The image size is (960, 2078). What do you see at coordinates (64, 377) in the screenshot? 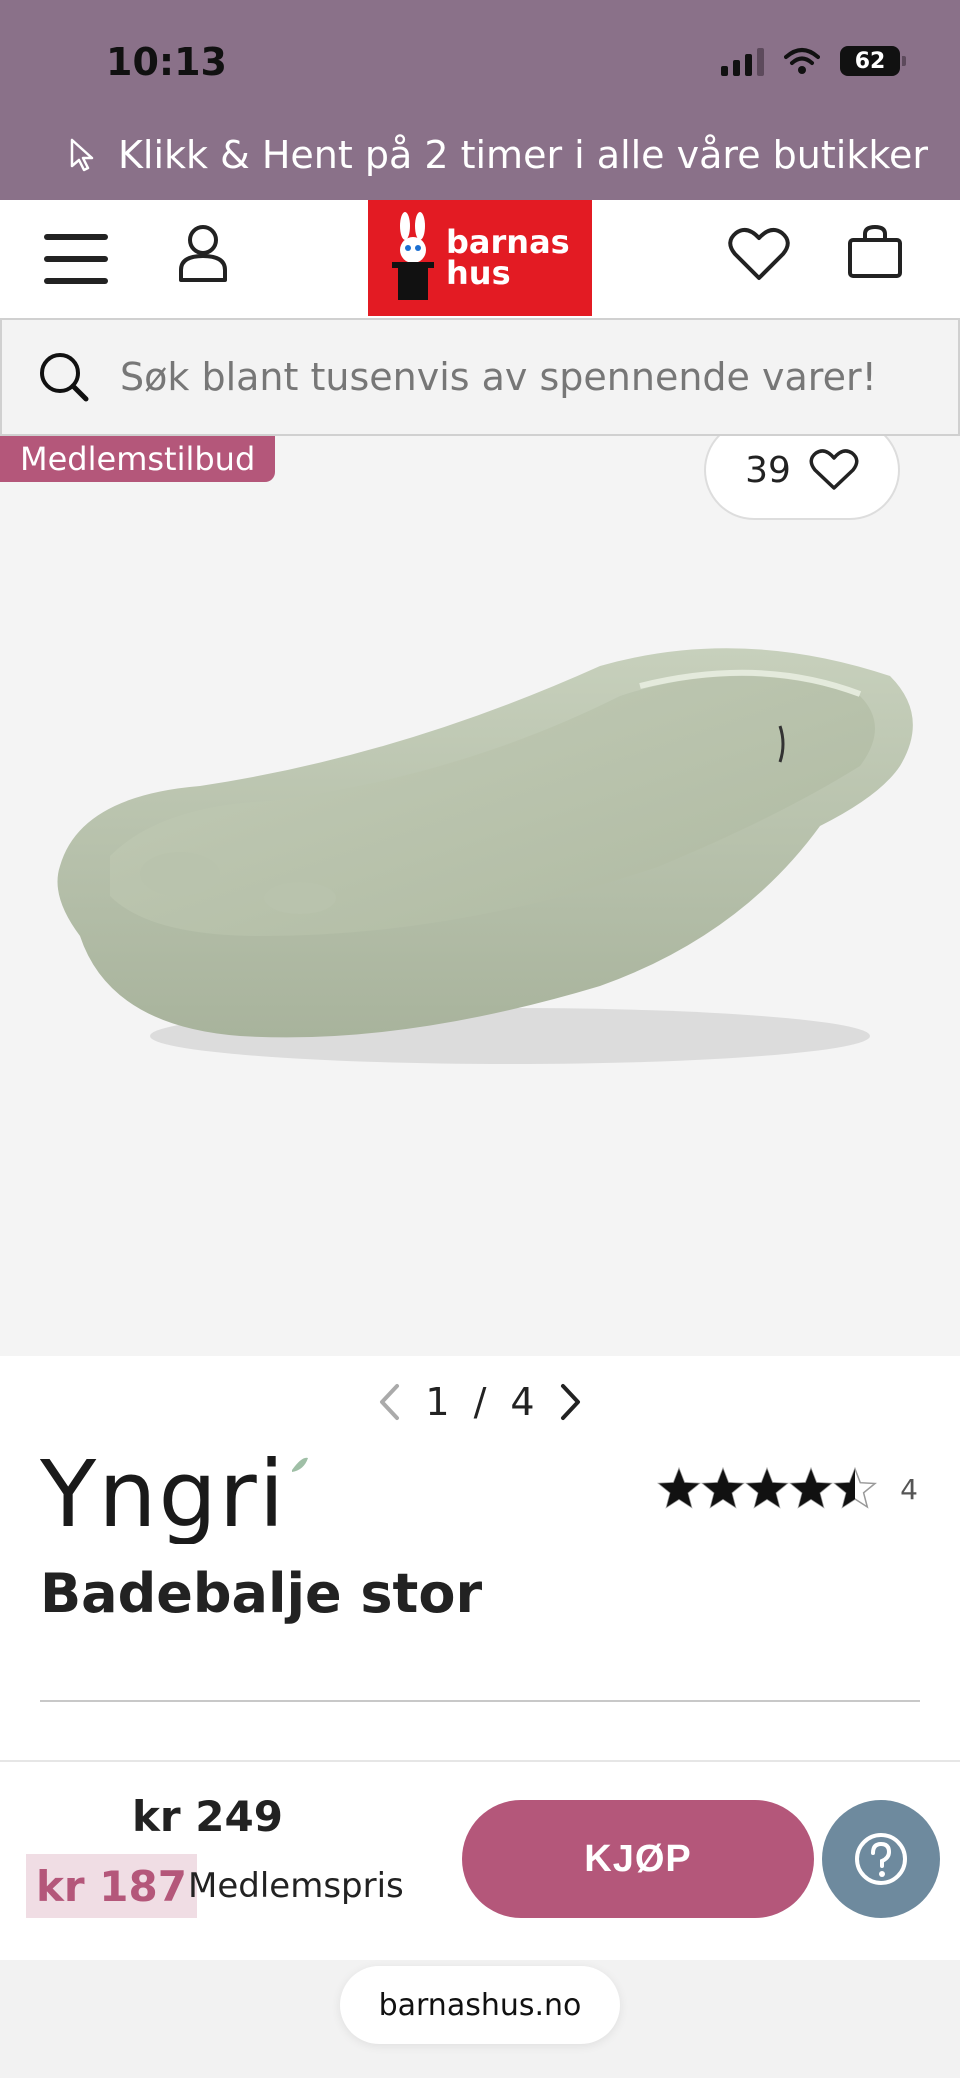
I see `search-icon` at bounding box center [64, 377].